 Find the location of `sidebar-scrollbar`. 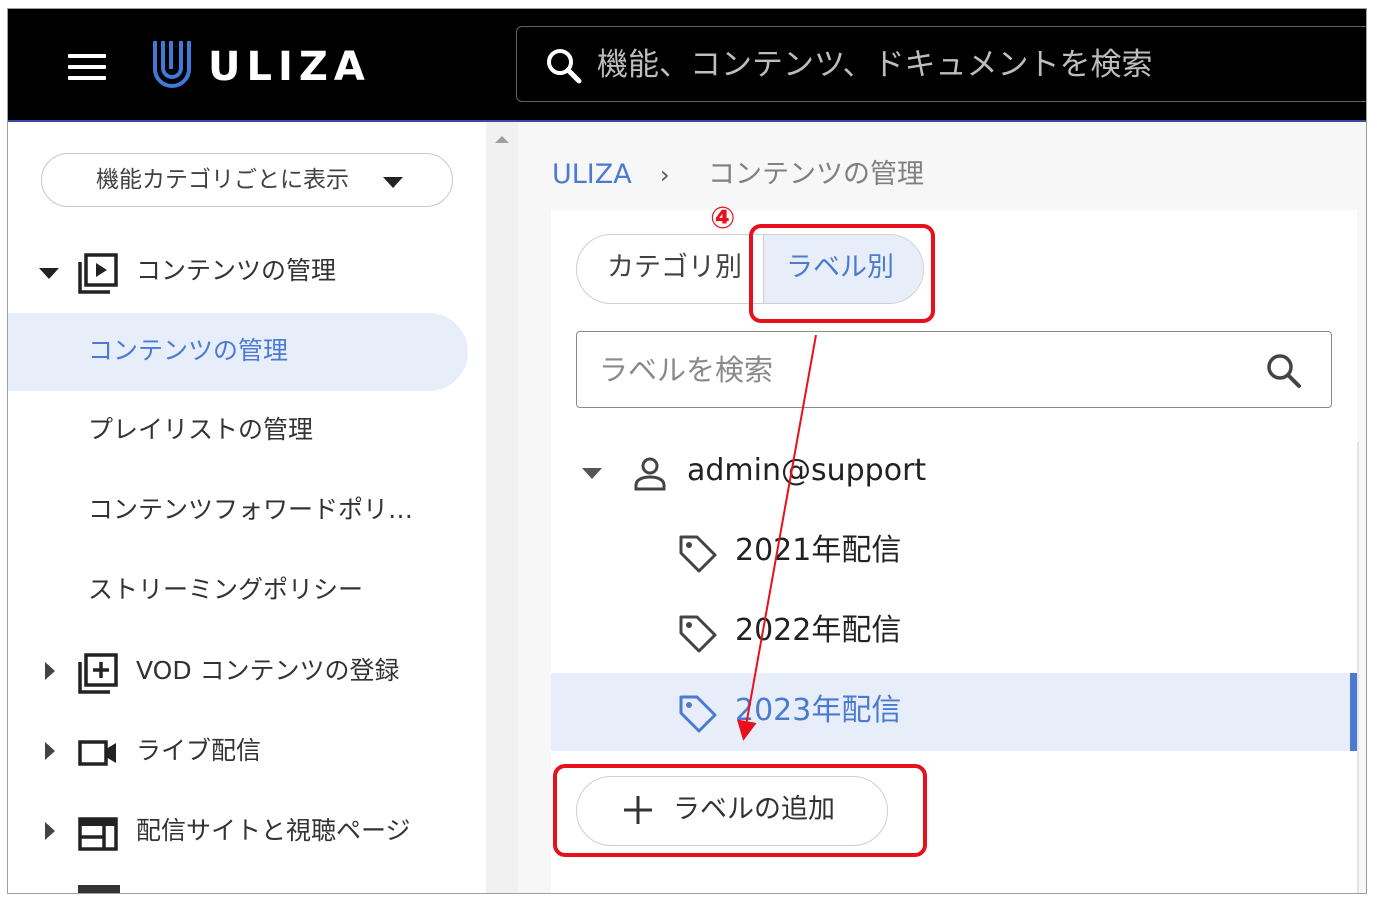

sidebar-scrollbar is located at coordinates (502, 507).